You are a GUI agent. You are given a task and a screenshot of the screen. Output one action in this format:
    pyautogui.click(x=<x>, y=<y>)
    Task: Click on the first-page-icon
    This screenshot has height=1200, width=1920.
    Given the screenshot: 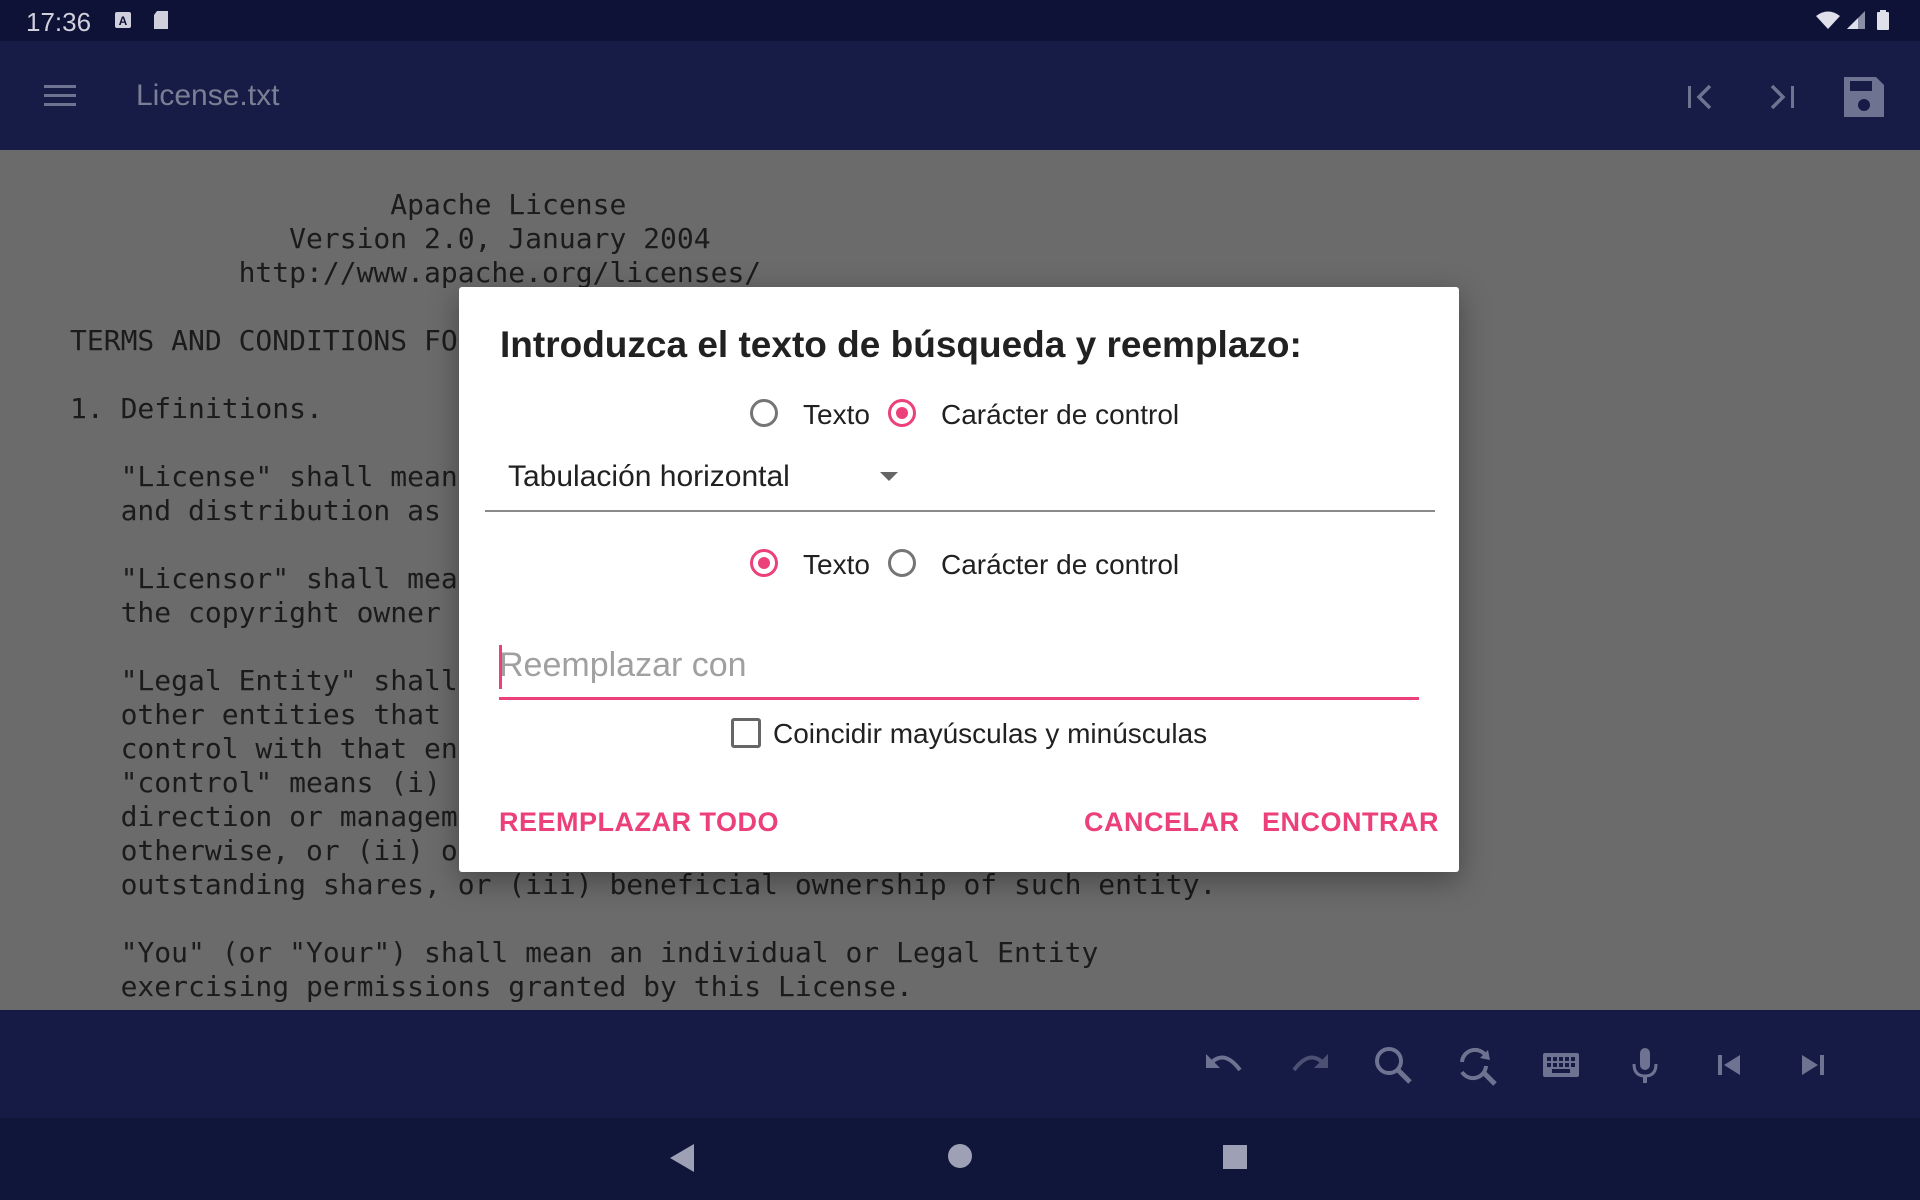 What is the action you would take?
    pyautogui.click(x=1700, y=97)
    